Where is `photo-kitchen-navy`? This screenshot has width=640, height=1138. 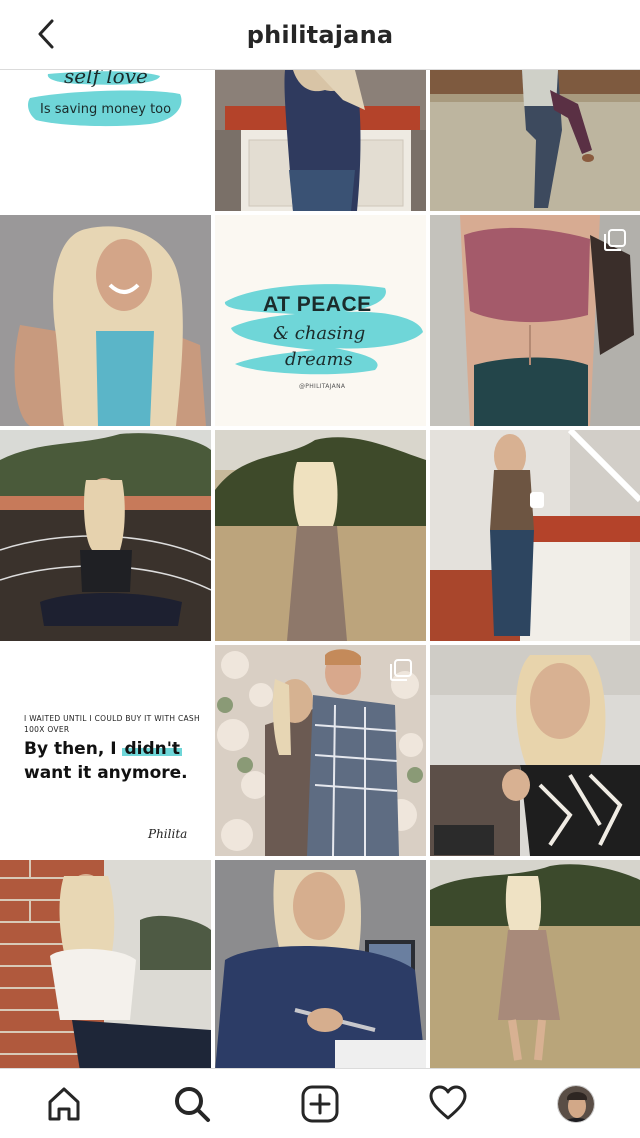 photo-kitchen-navy is located at coordinates (320, 140).